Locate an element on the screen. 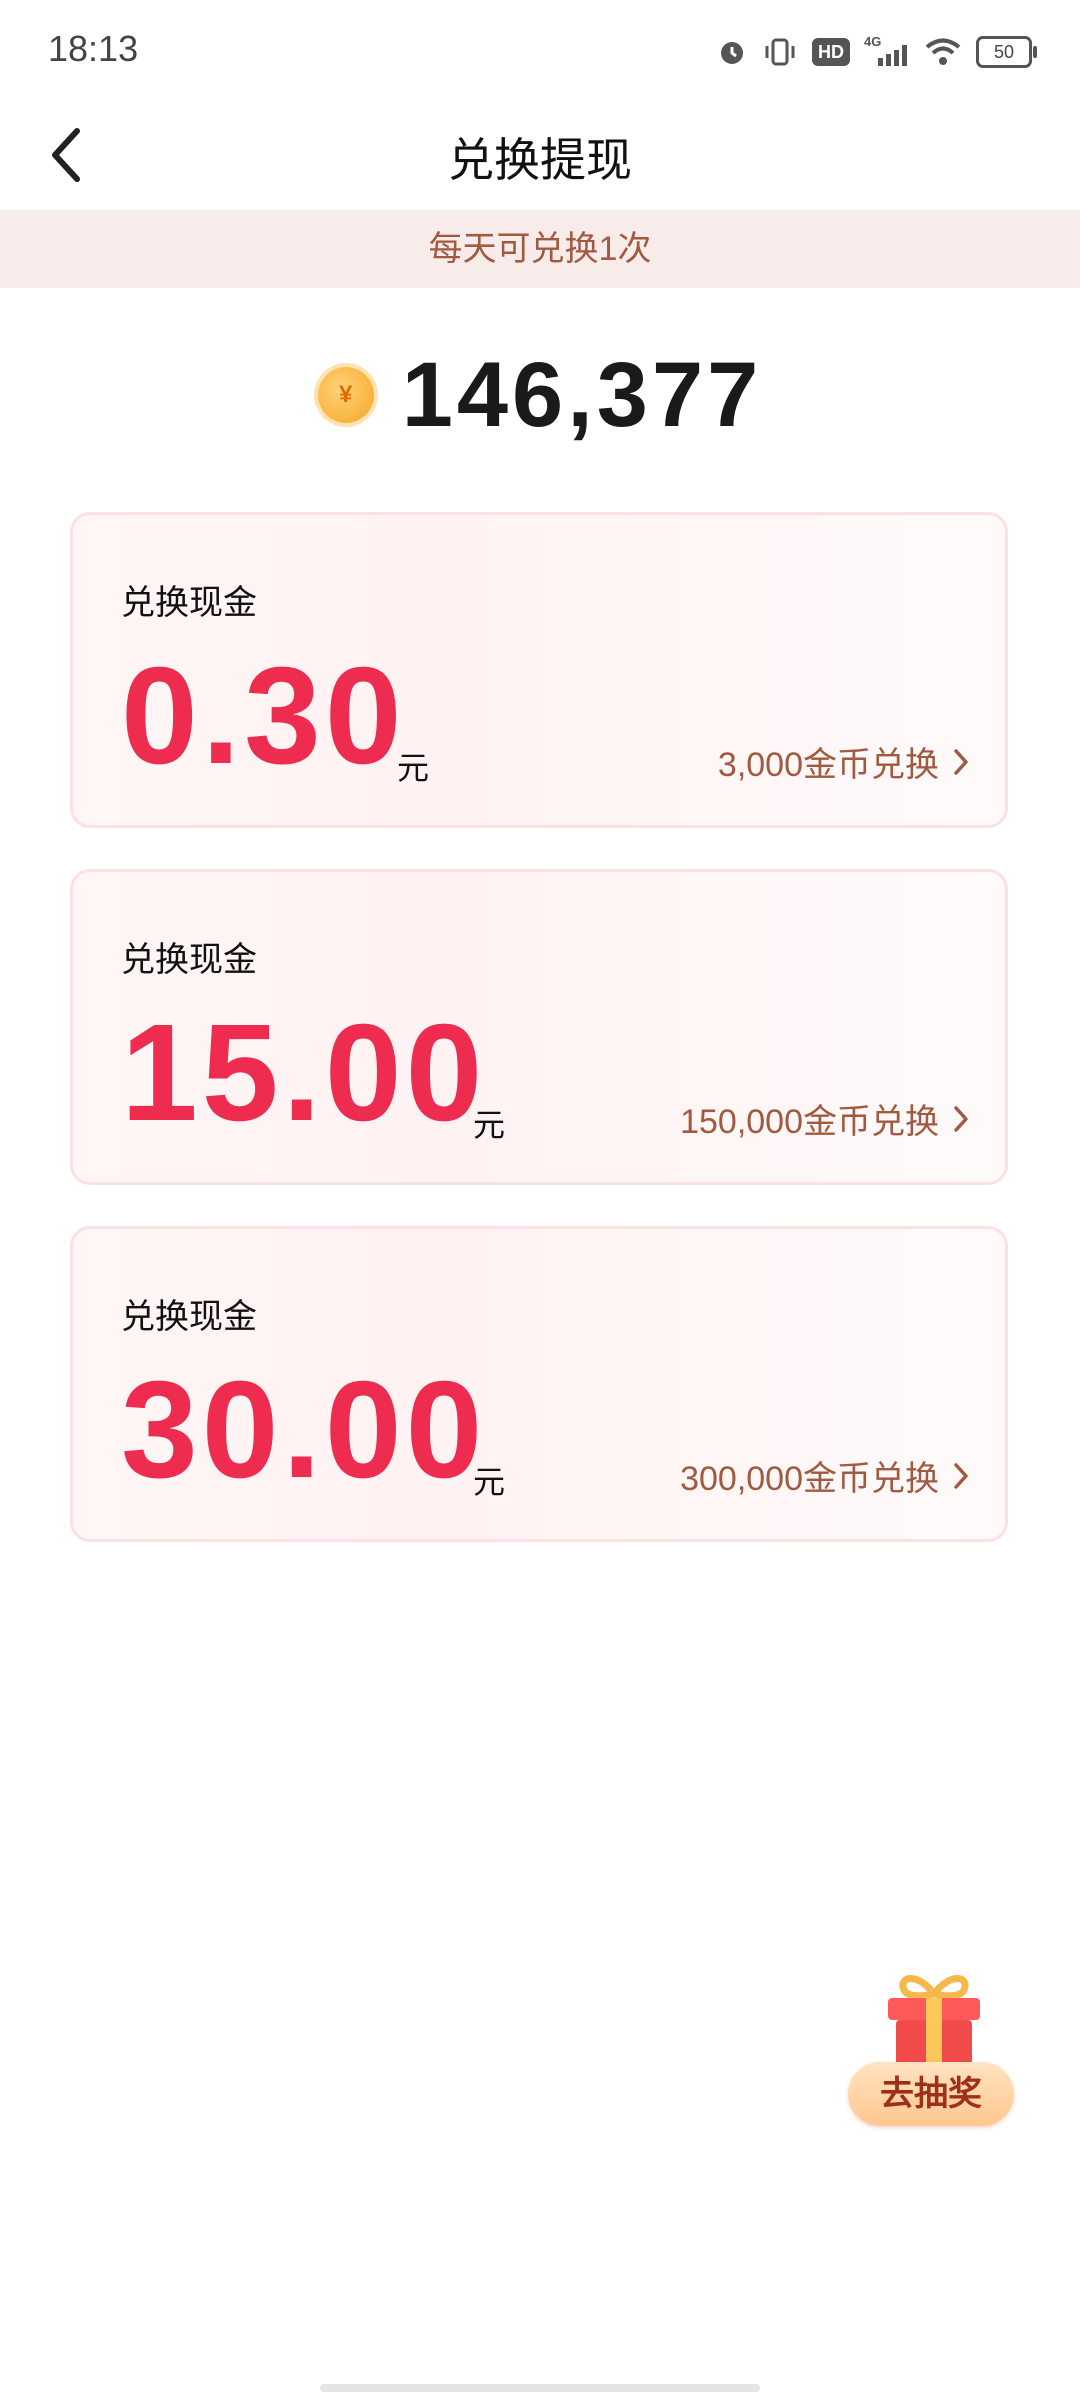 This screenshot has width=1080, height=2400. network-label: 4G is located at coordinates (872, 41).